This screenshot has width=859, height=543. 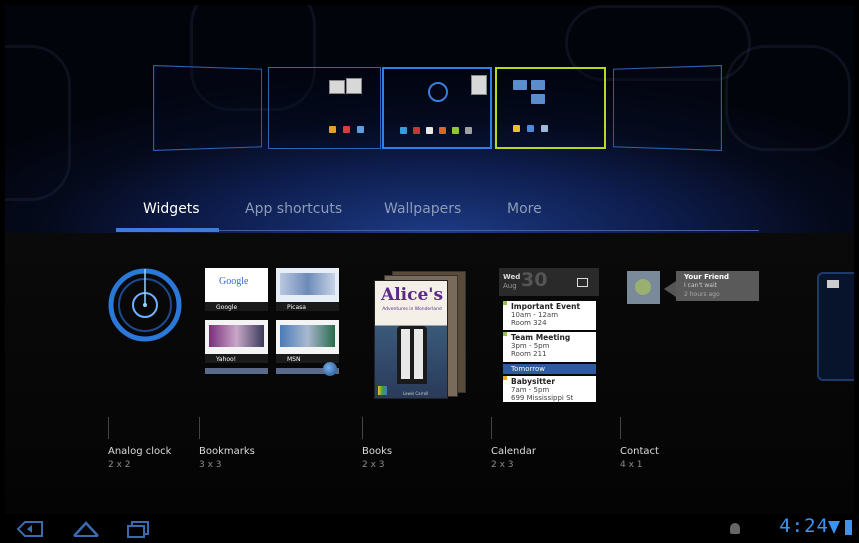 What do you see at coordinates (422, 209) in the screenshot?
I see `tab-wallpapers: Wallpapers` at bounding box center [422, 209].